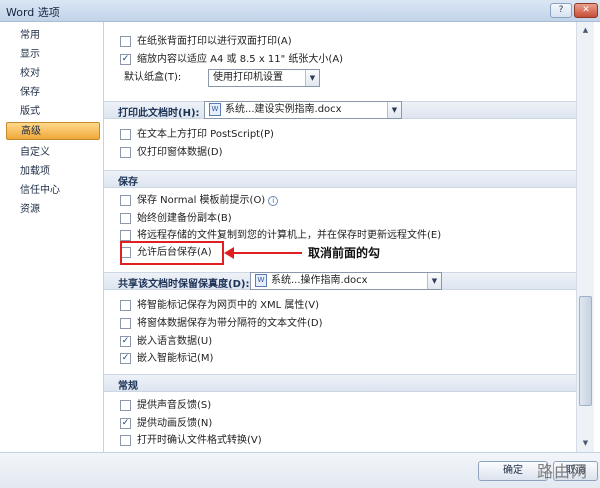 This screenshot has width=600, height=488. What do you see at coordinates (206, 42) in the screenshot?
I see `checkbox-duplex-print: 在纸张背面打印以进行双面打印(A)` at bounding box center [206, 42].